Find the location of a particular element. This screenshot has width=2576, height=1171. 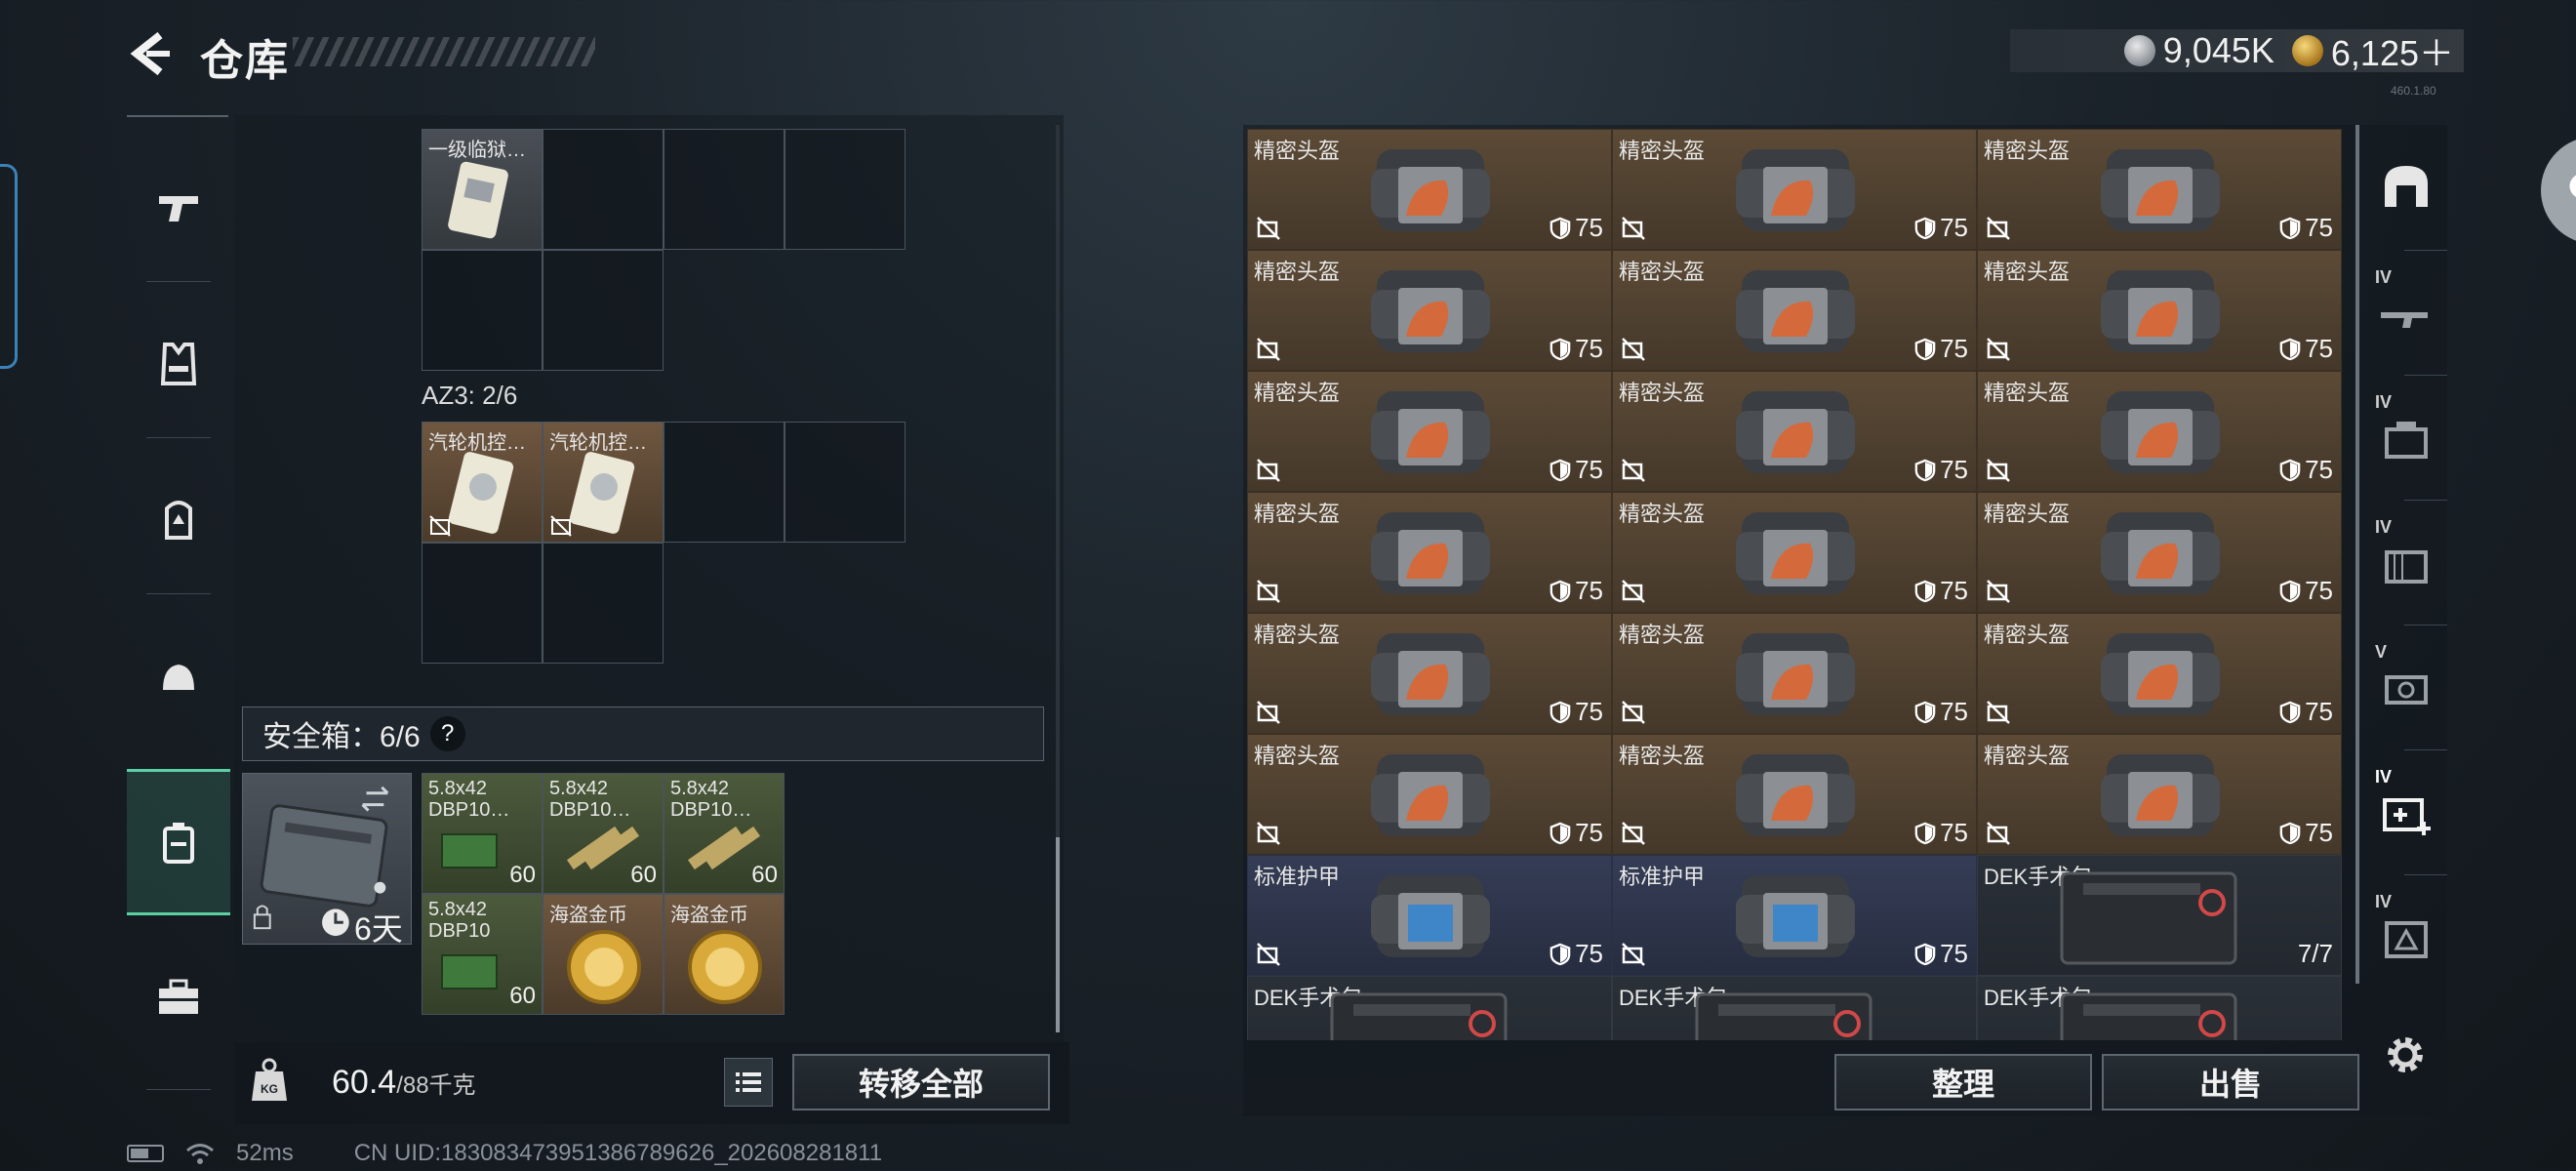

edge-handle is located at coordinates (9, 266).